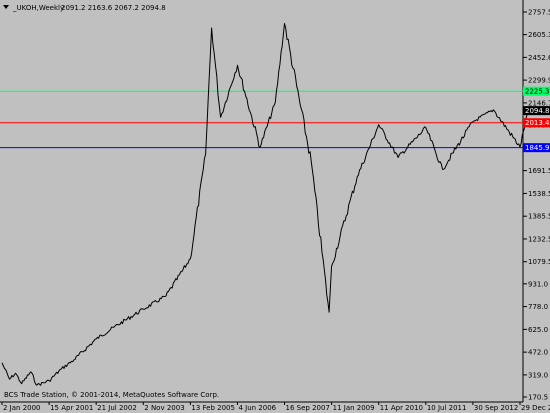 The width and height of the screenshot is (550, 413). I want to click on x-tick-label: 2 Nov 2003, so click(164, 408).